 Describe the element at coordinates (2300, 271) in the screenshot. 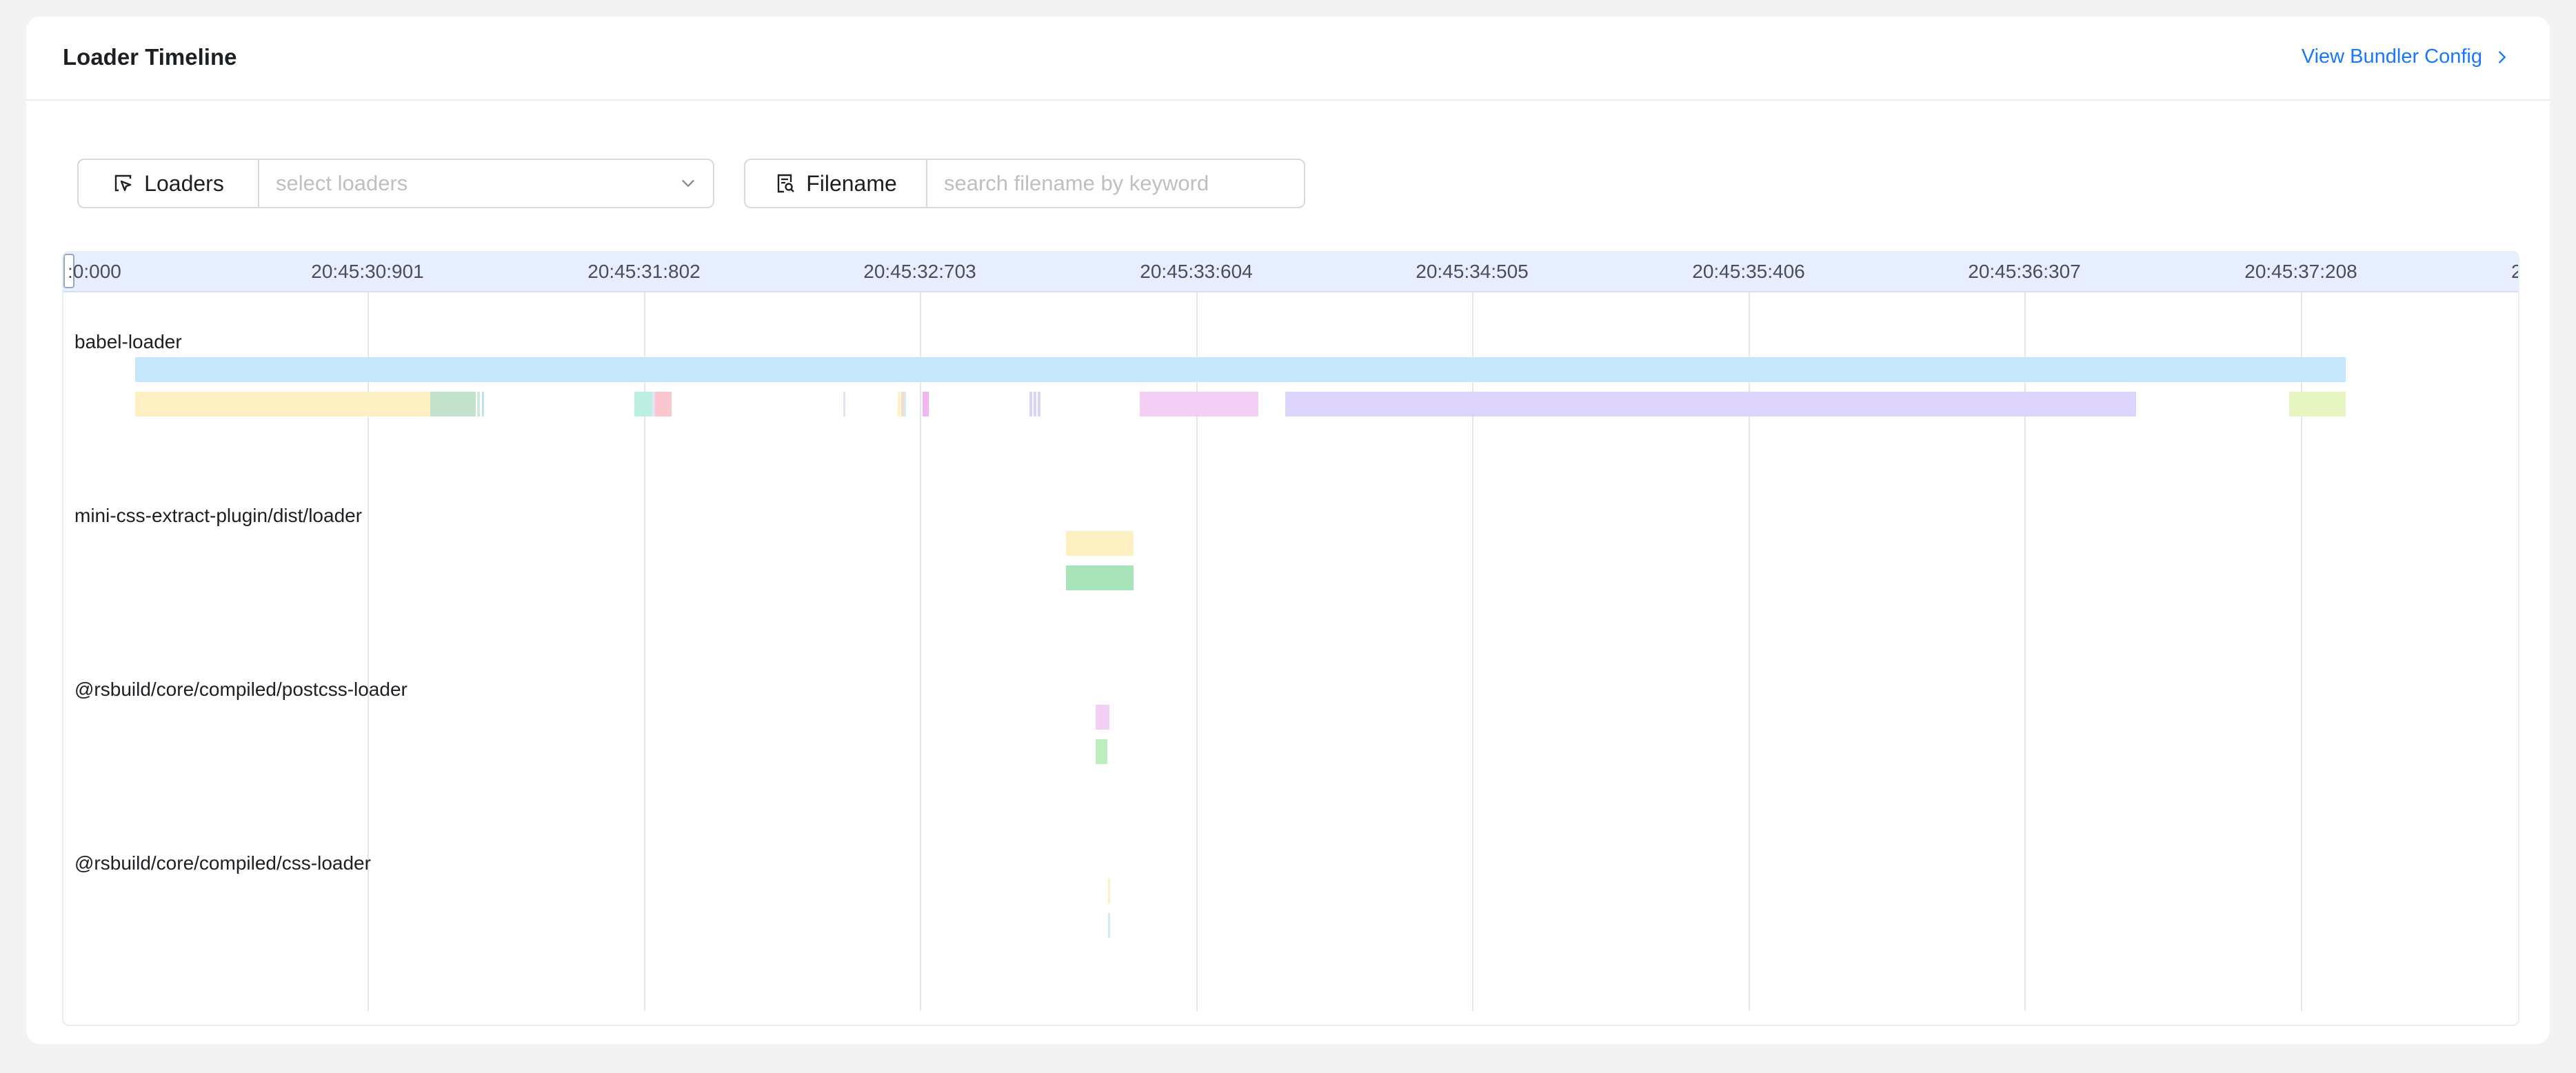

I see `tick-label: 20:45:37:208` at that location.